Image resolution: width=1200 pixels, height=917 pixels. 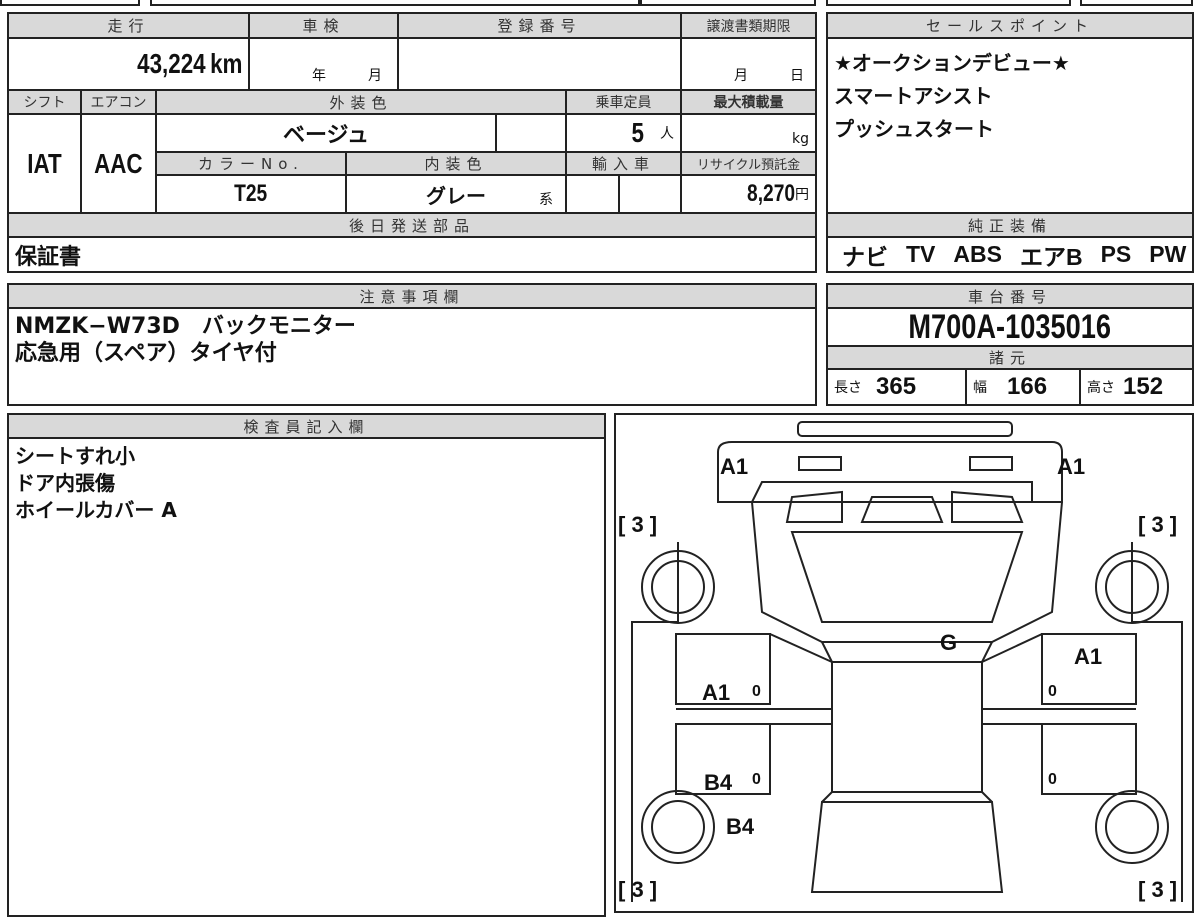 What do you see at coordinates (1010, 125) in the screenshot?
I see `sales-points-list: ★オークションデビュー★ スマートアシスト プッシュスタート` at bounding box center [1010, 125].